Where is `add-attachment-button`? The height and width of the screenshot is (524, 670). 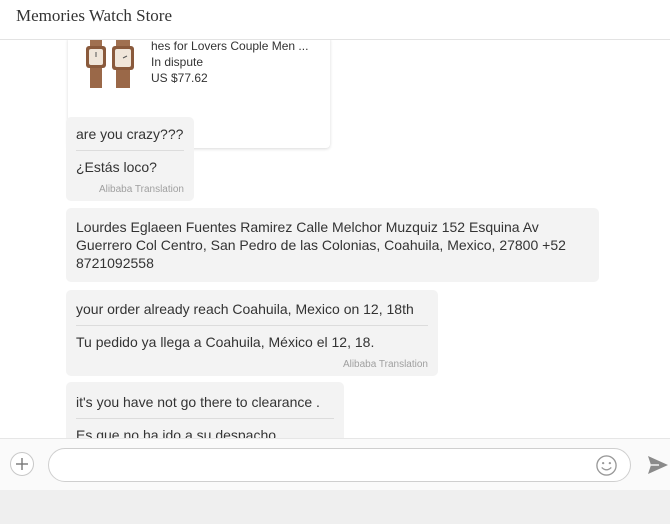 add-attachment-button is located at coordinates (22, 464).